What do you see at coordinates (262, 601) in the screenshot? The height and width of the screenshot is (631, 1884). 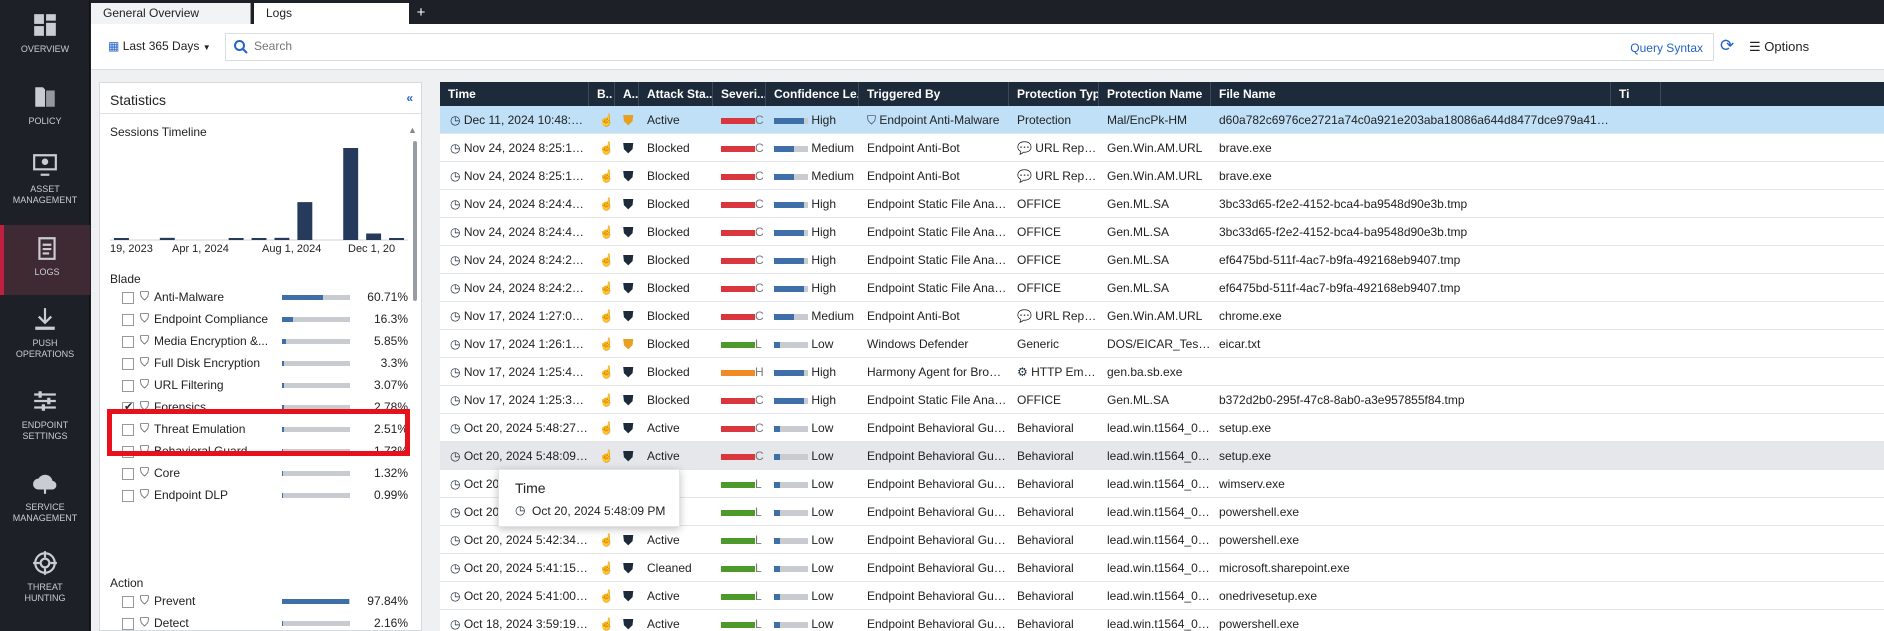 I see `stat-row: ⛉ Prevent 97.84%` at bounding box center [262, 601].